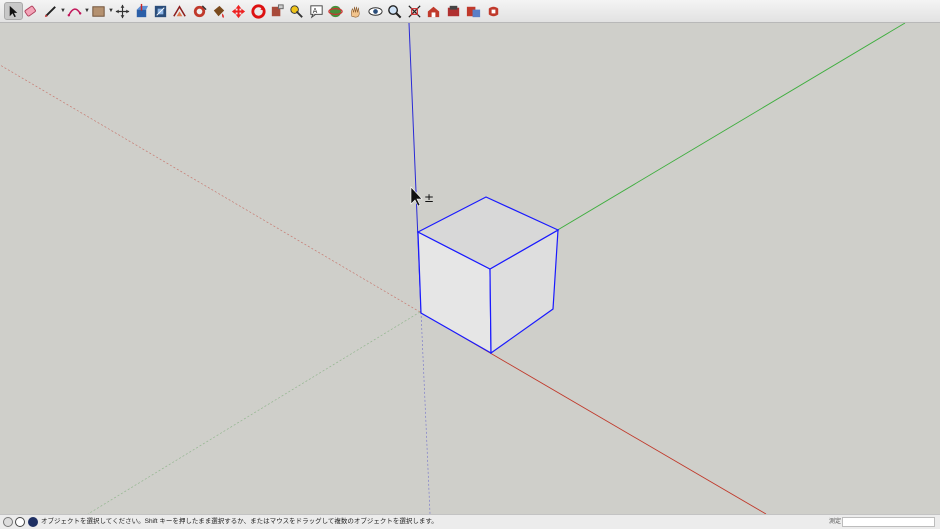 Image resolution: width=940 pixels, height=529 pixels. Describe the element at coordinates (98, 11) in the screenshot. I see `rectangle-tool-icon` at that location.